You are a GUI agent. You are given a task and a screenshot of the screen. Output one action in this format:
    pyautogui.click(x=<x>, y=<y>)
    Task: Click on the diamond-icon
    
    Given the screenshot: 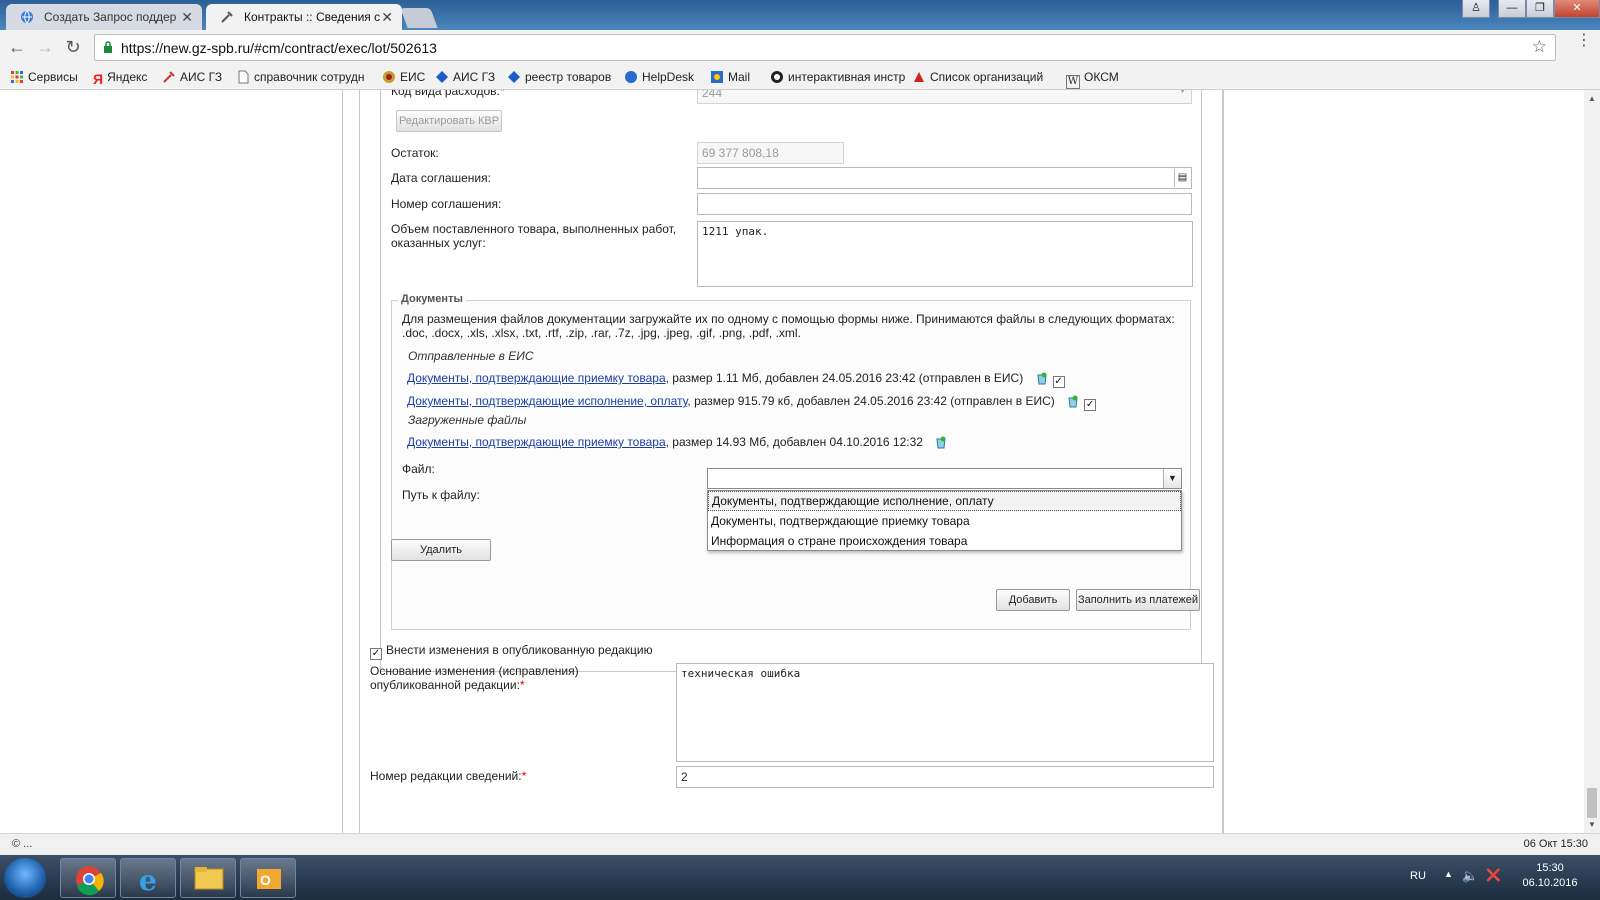 What is the action you would take?
    pyautogui.click(x=514, y=77)
    